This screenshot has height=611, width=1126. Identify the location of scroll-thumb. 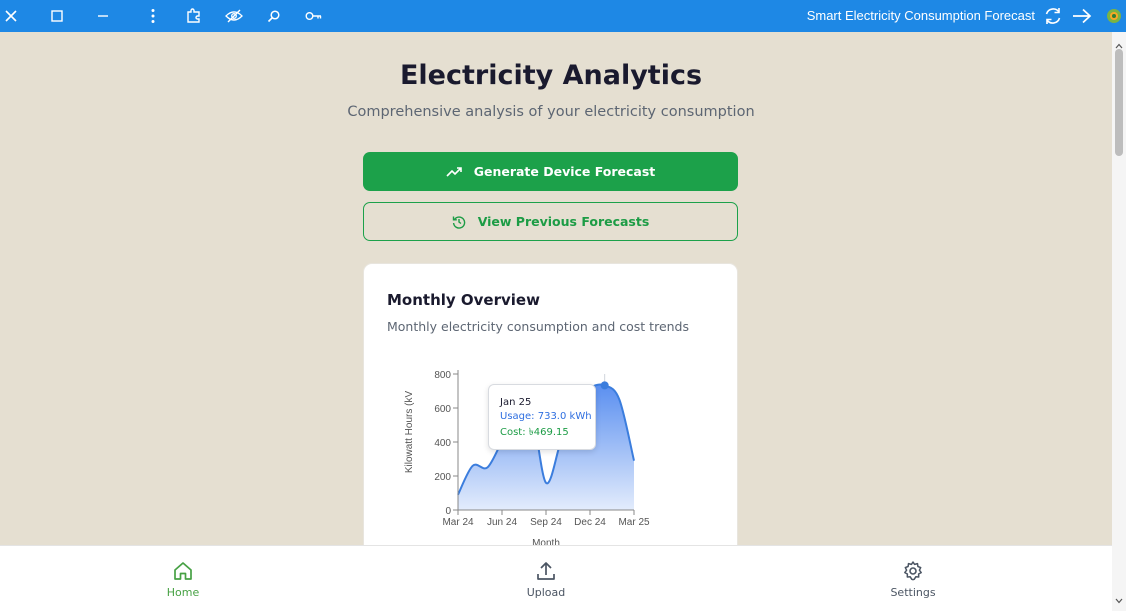
(1119, 102).